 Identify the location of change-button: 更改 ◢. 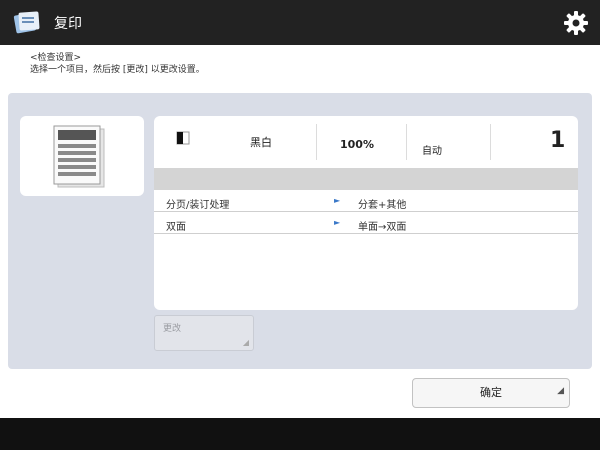
(204, 333).